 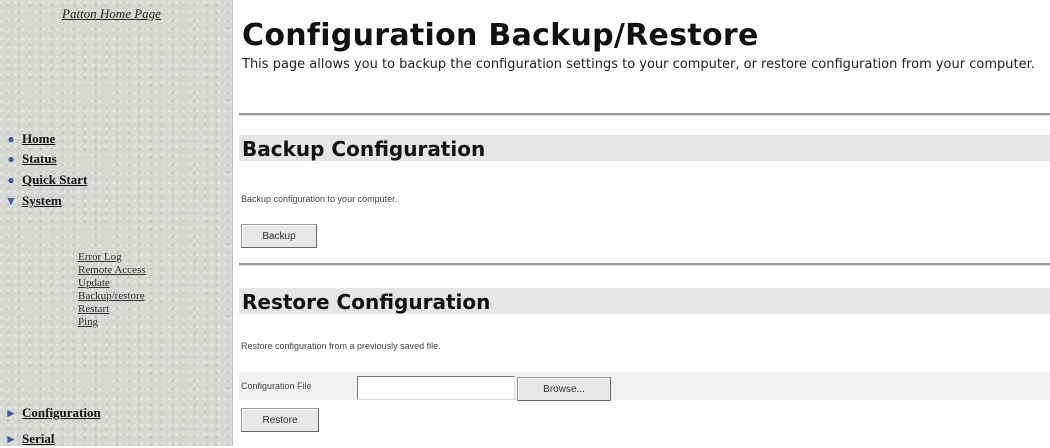 What do you see at coordinates (644, 148) in the screenshot?
I see `backup-section-header: Backup Configuration` at bounding box center [644, 148].